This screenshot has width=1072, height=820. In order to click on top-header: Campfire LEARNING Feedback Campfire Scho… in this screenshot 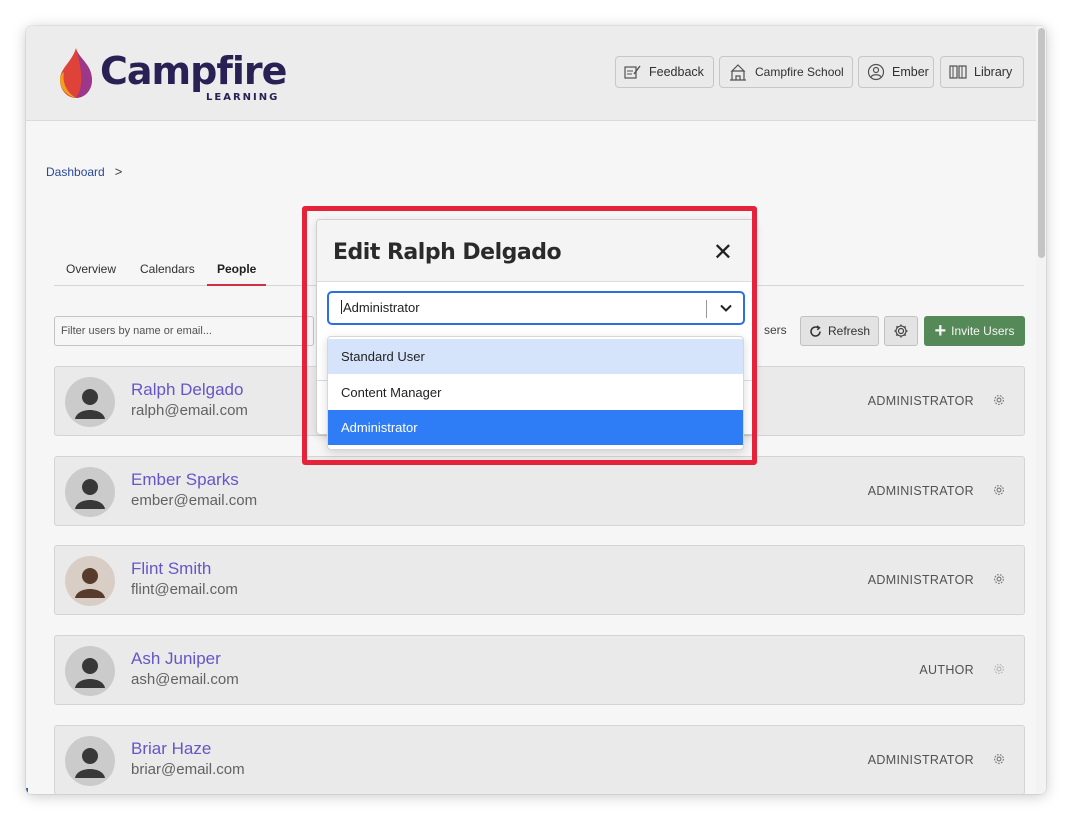, I will do `click(536, 73)`.